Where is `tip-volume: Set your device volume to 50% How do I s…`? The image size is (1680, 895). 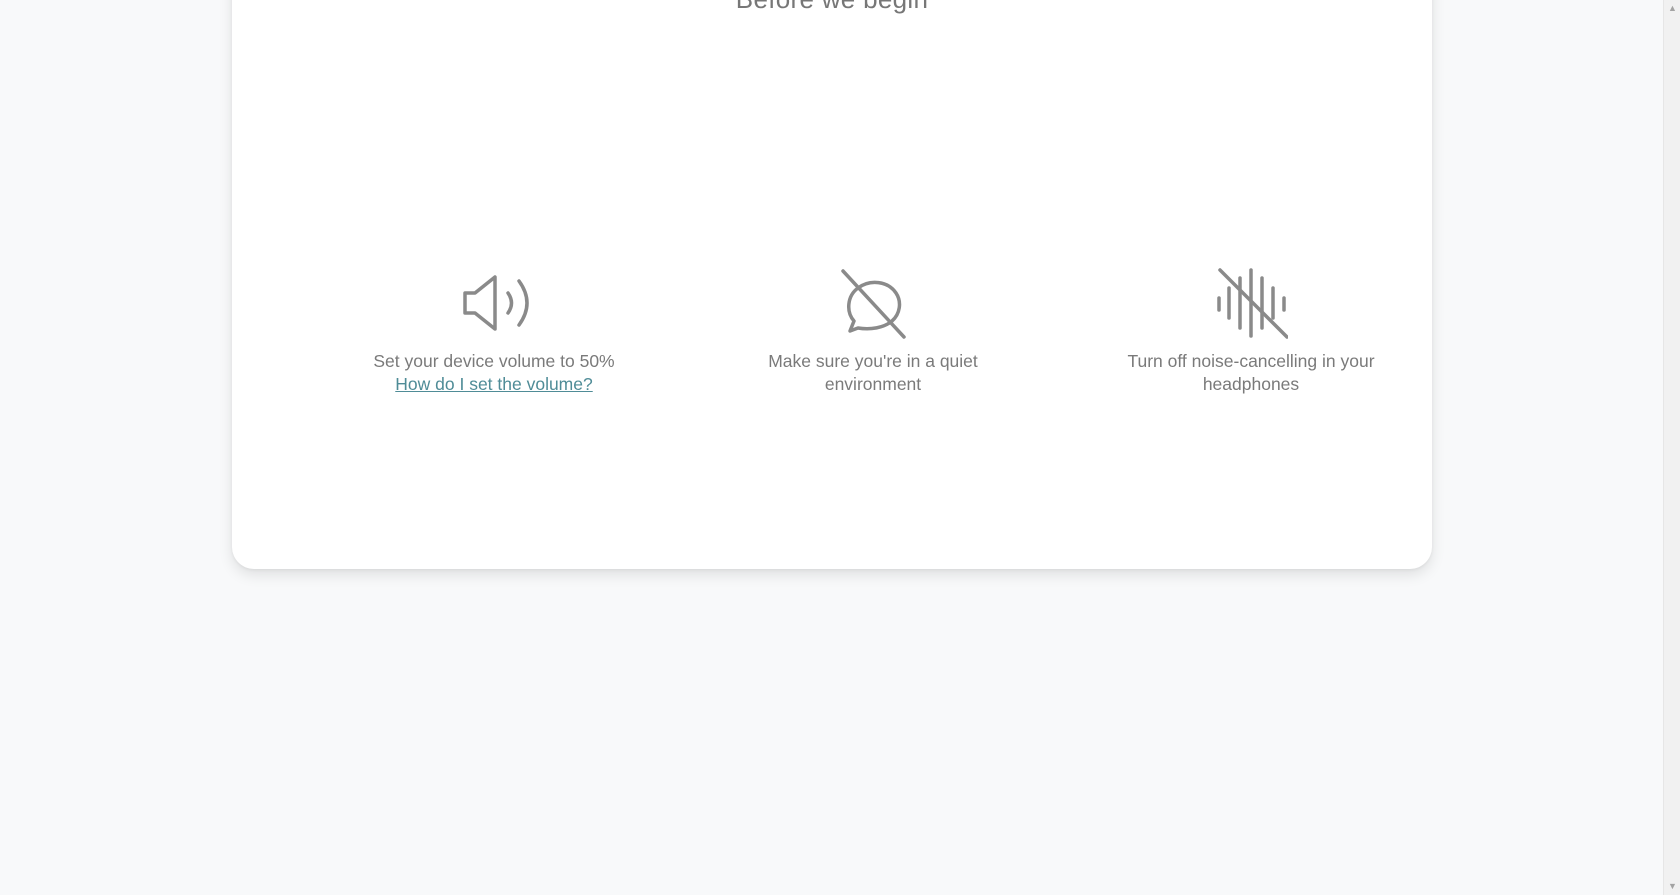 tip-volume: Set your device volume to 50% How do I s… is located at coordinates (494, 331).